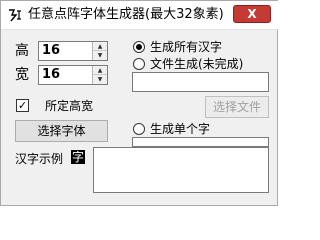 This screenshot has width=320, height=240. What do you see at coordinates (126, 14) in the screenshot?
I see `window-title: 任意点阵字体生成器(最大32象素)` at bounding box center [126, 14].